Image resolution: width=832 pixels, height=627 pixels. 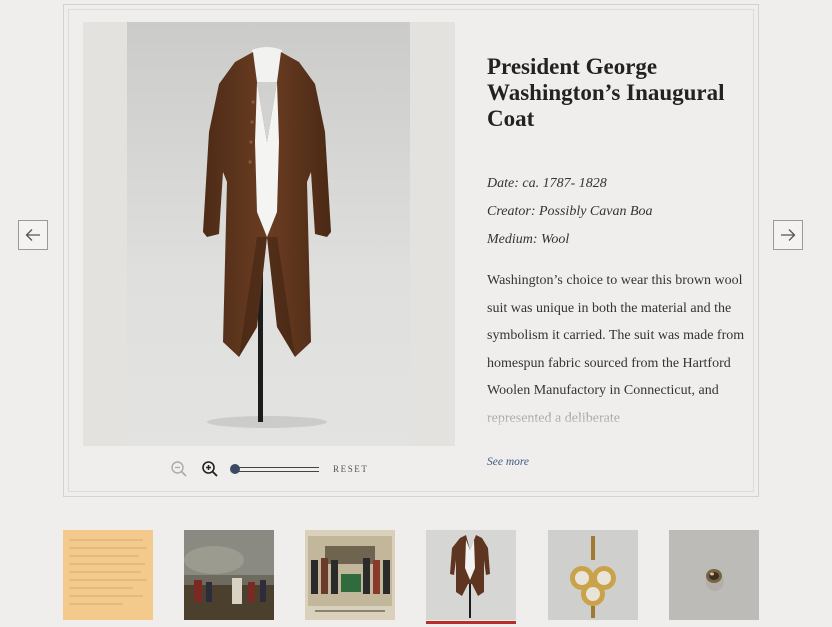 I want to click on thumbnail-coat, so click(x=471, y=577).